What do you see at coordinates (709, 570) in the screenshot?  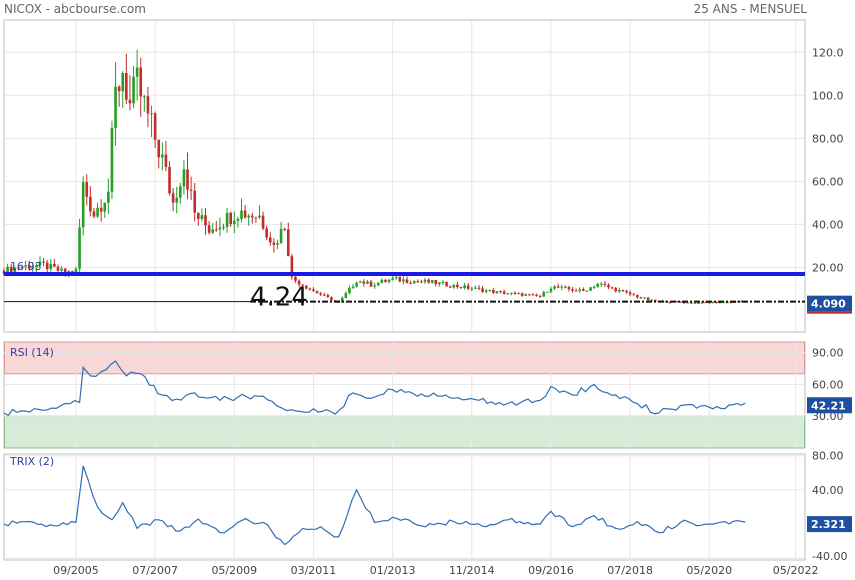 I see `x-tick-label: 05/2020` at bounding box center [709, 570].